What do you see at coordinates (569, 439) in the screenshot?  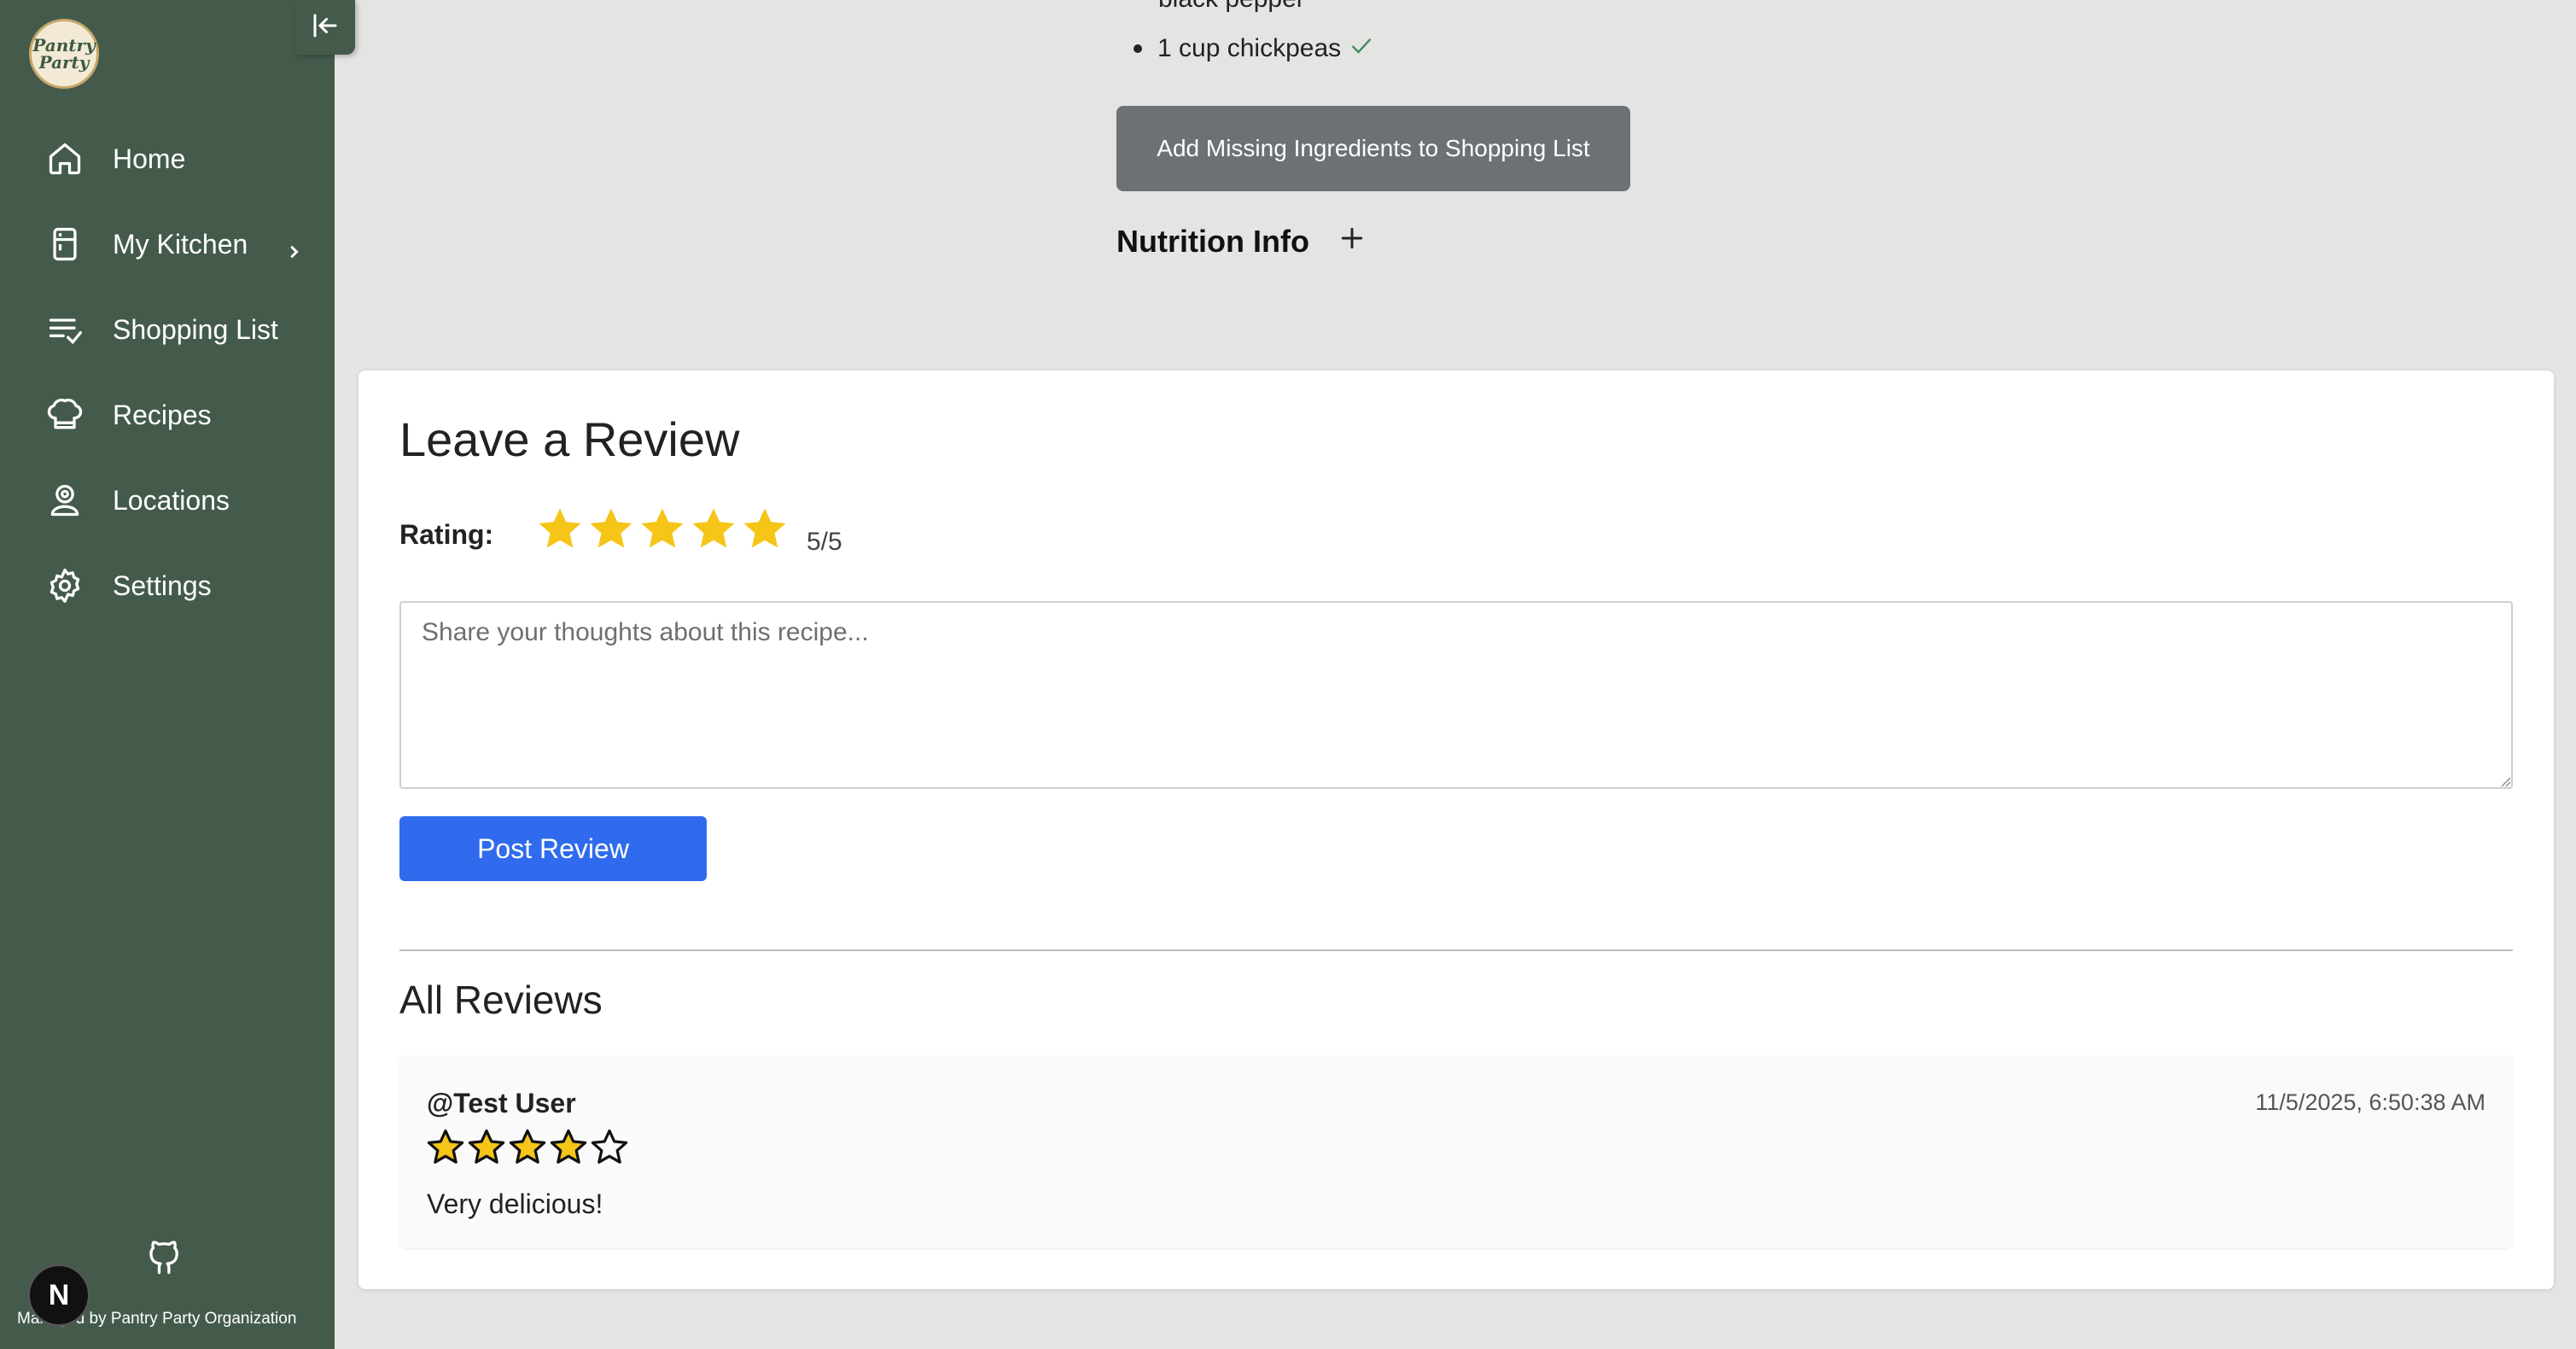 I see `leave-review-title: Leave a Review` at bounding box center [569, 439].